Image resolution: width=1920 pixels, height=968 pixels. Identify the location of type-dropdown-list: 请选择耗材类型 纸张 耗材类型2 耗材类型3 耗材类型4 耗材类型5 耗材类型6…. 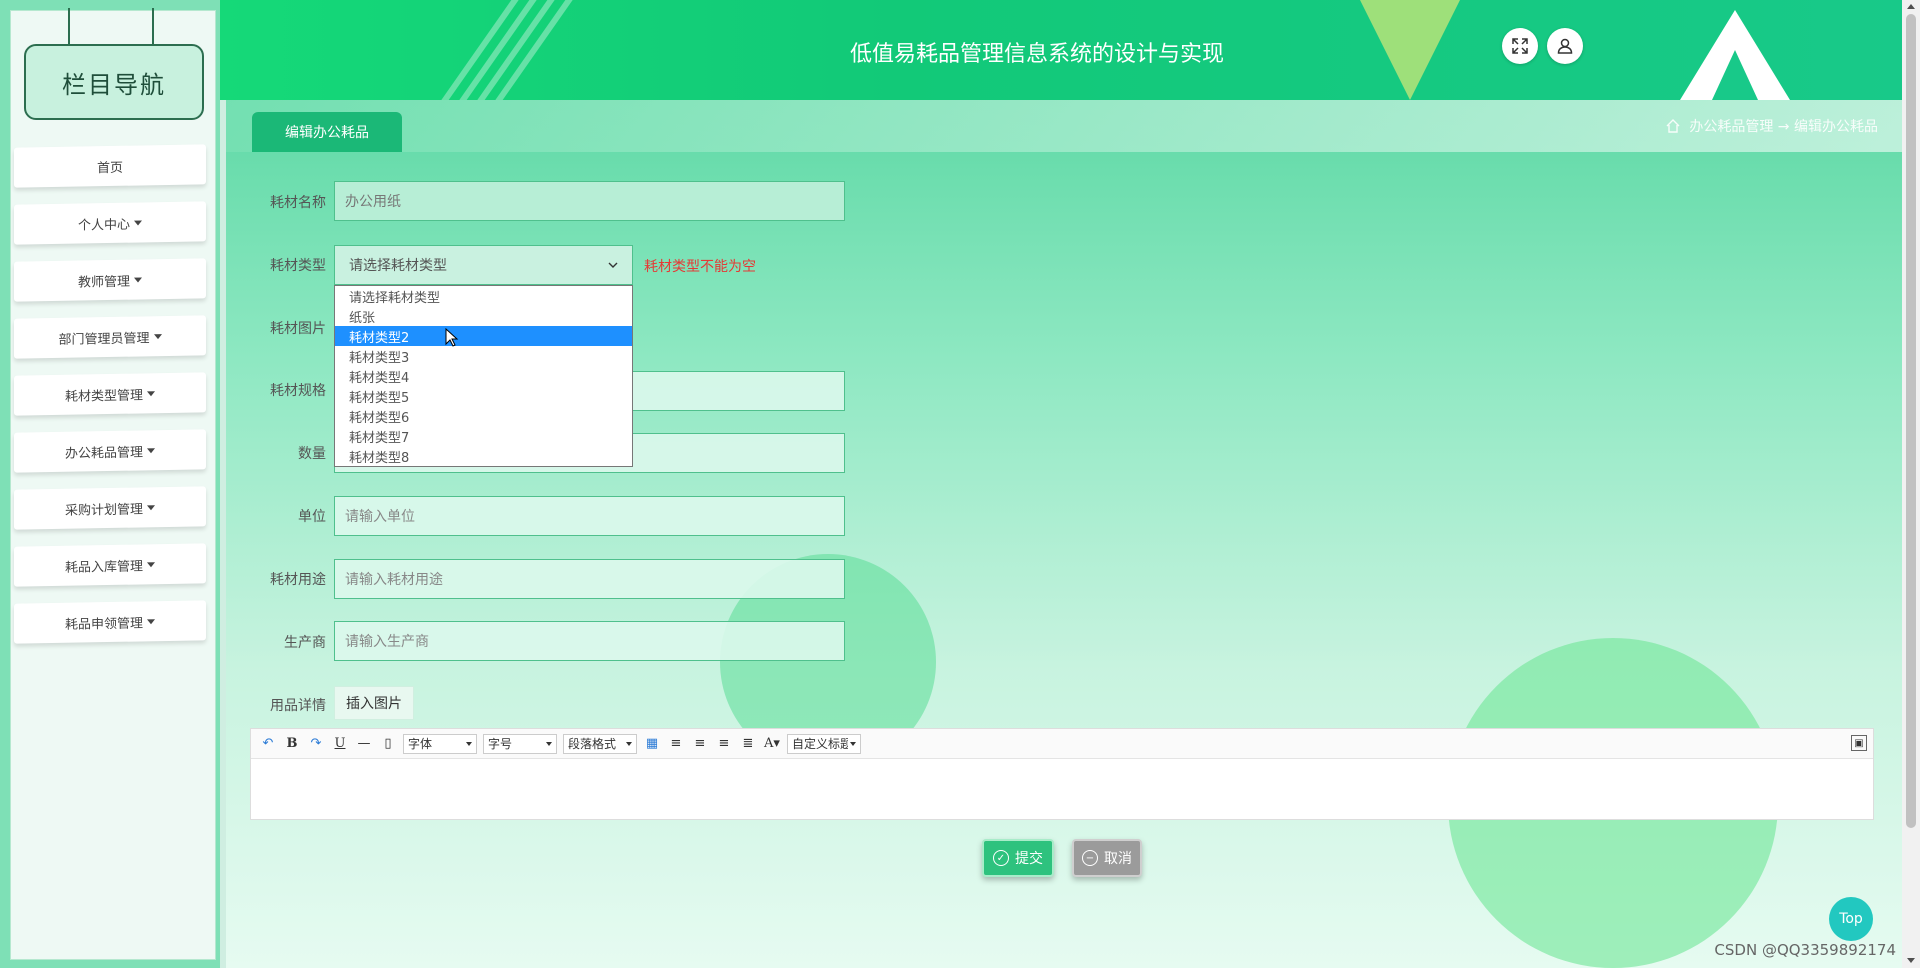
(483, 376).